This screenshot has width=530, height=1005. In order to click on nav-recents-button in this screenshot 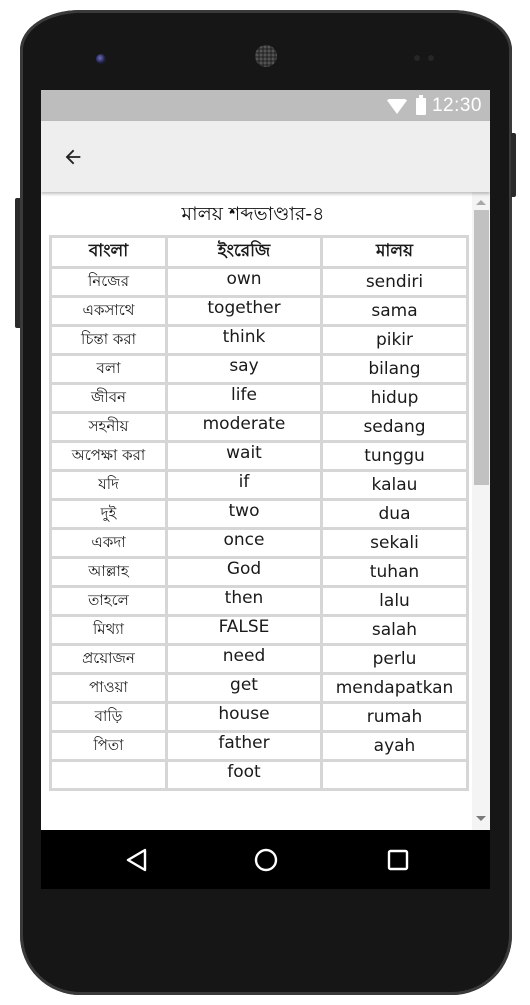, I will do `click(398, 860)`.